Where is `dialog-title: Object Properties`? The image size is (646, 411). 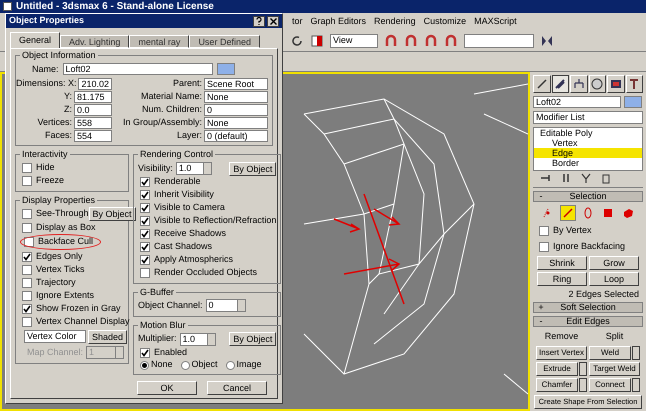
dialog-title: Object Properties is located at coordinates (47, 21).